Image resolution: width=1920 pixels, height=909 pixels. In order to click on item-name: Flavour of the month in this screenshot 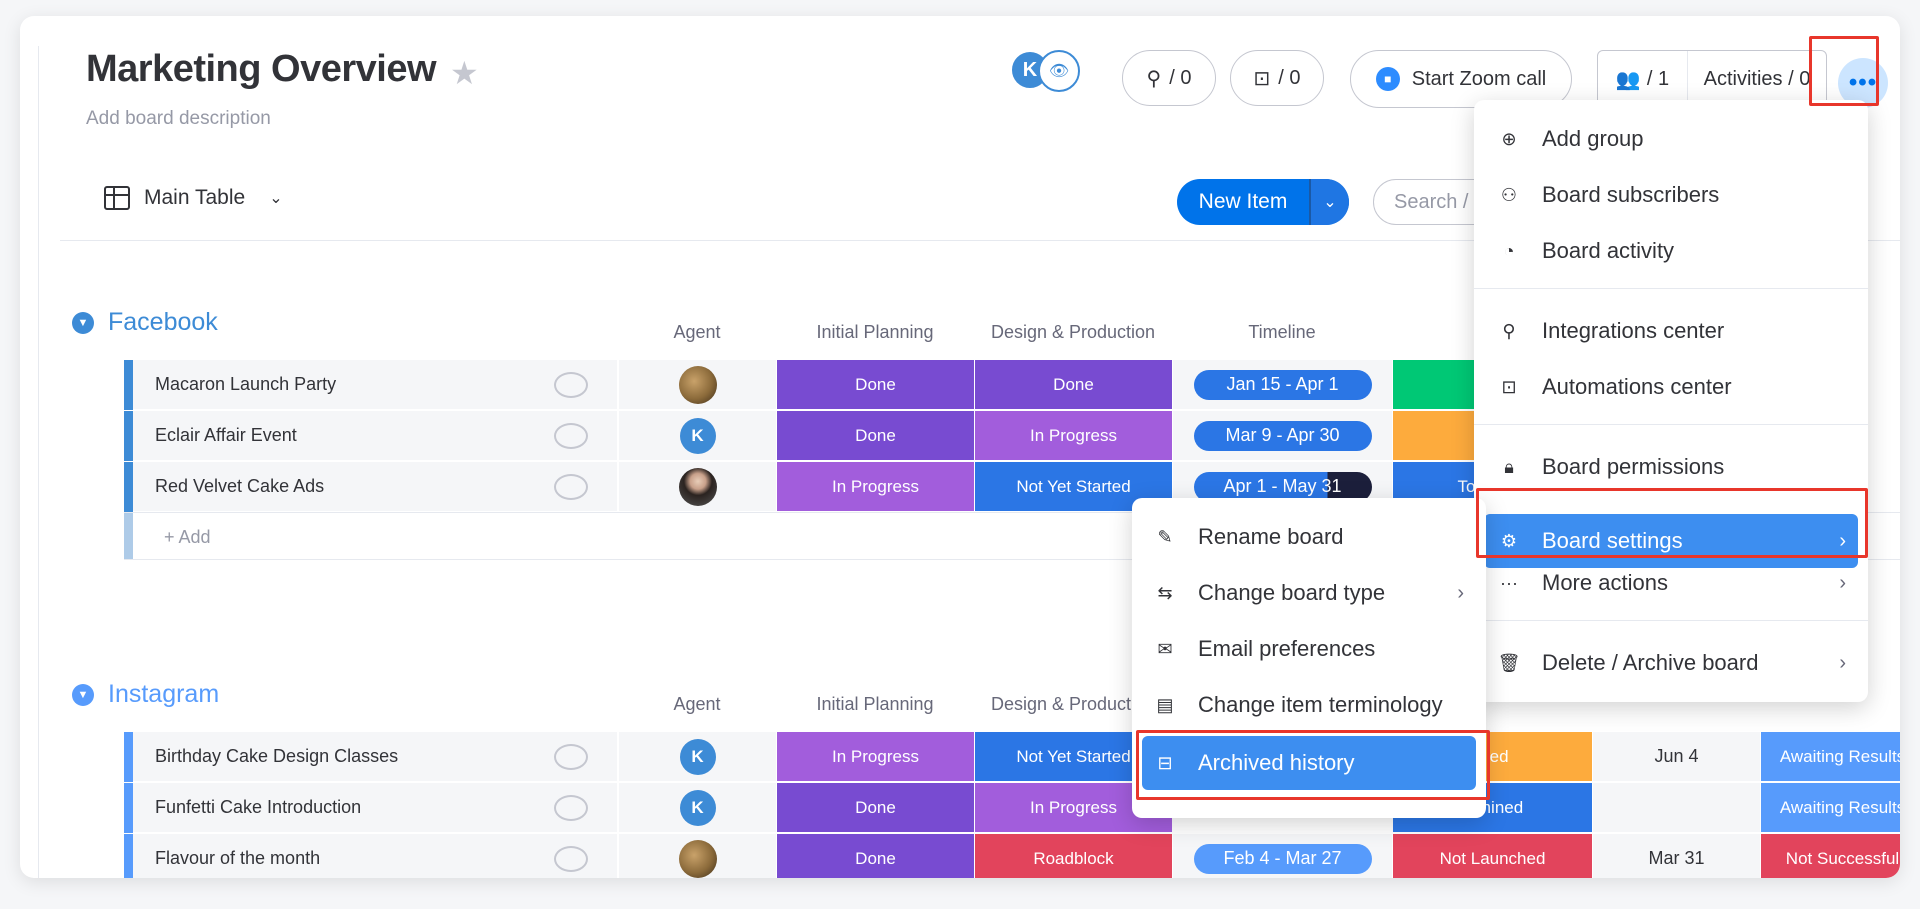, I will do `click(375, 856)`.